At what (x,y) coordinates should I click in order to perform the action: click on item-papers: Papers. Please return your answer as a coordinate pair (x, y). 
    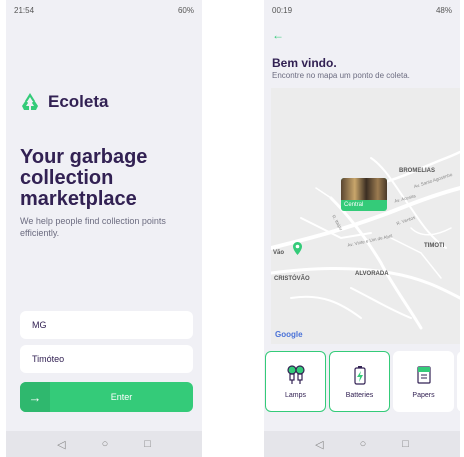
    Looking at the image, I should click on (423, 381).